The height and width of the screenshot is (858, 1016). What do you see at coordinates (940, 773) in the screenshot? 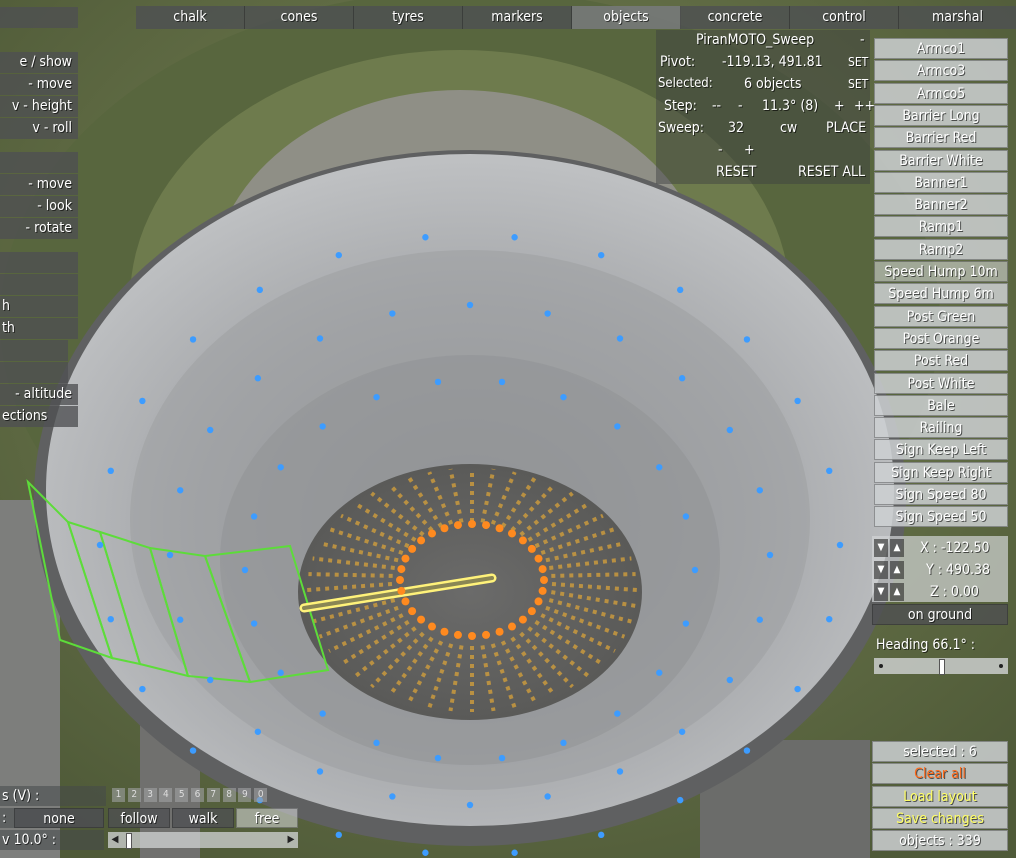
I see `clear-all-button: Clear all` at bounding box center [940, 773].